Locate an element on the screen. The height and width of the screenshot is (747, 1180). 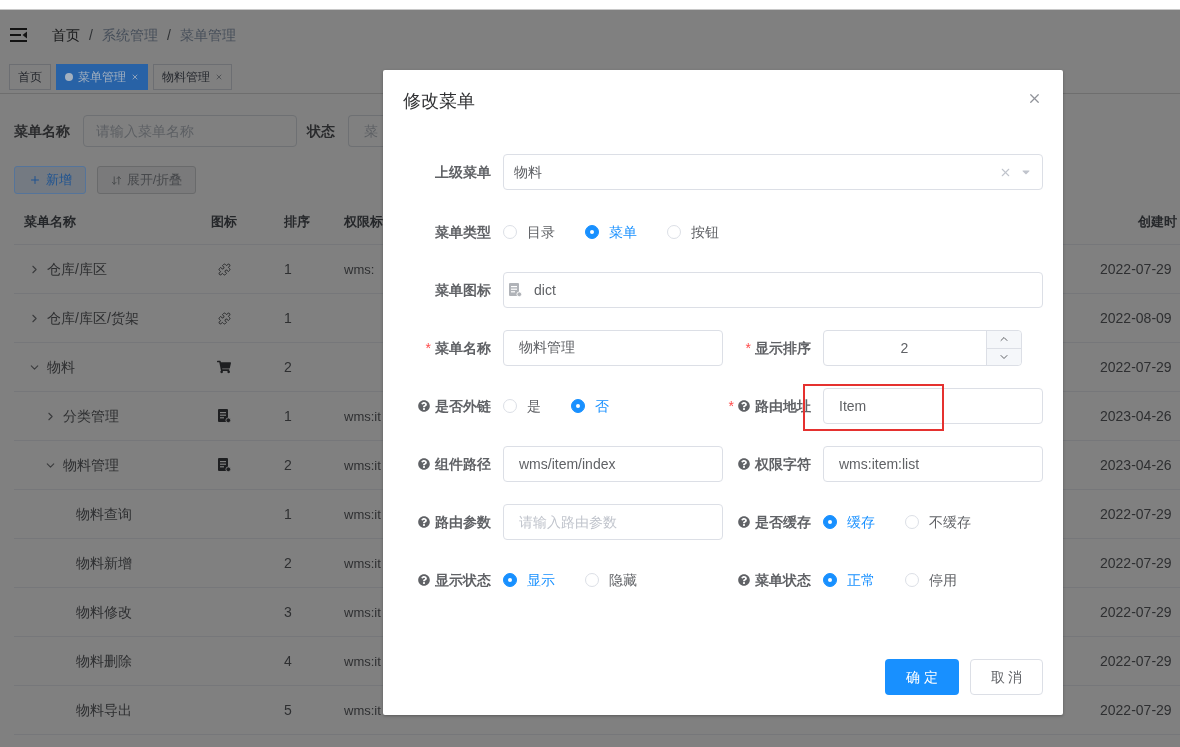
menu-name-cell-text: 物料新增 is located at coordinates (104, 563).